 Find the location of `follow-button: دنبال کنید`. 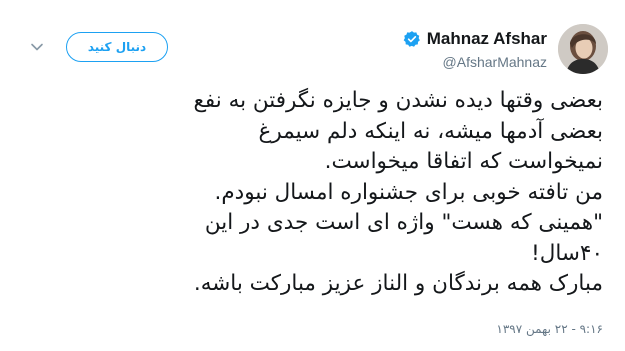

follow-button: دنبال کنید is located at coordinates (117, 47).